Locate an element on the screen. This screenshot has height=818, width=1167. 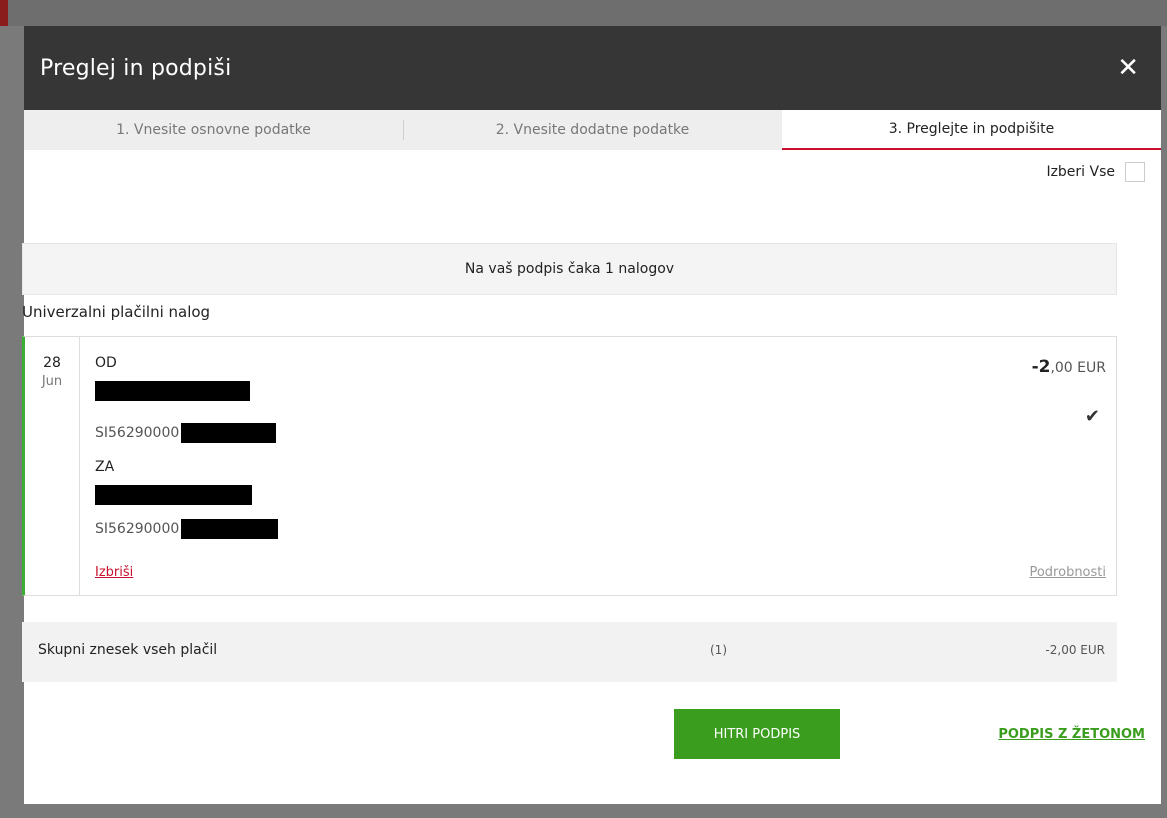
from-label: OD is located at coordinates (106, 363).